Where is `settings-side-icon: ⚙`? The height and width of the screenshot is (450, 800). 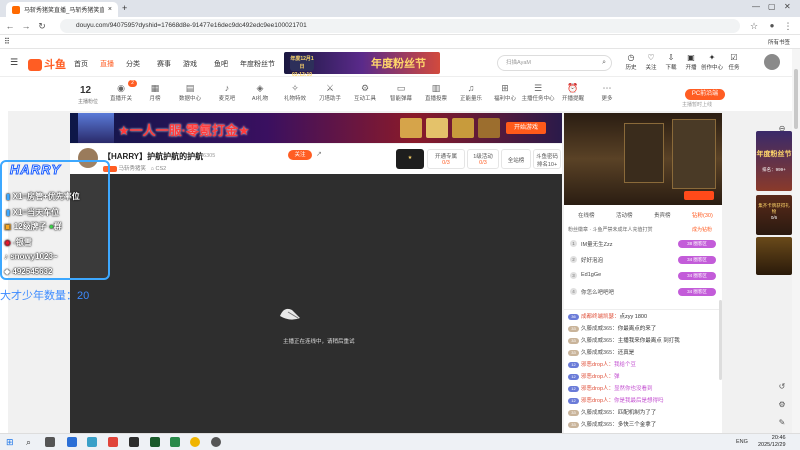 settings-side-icon: ⚙ is located at coordinates (782, 406).